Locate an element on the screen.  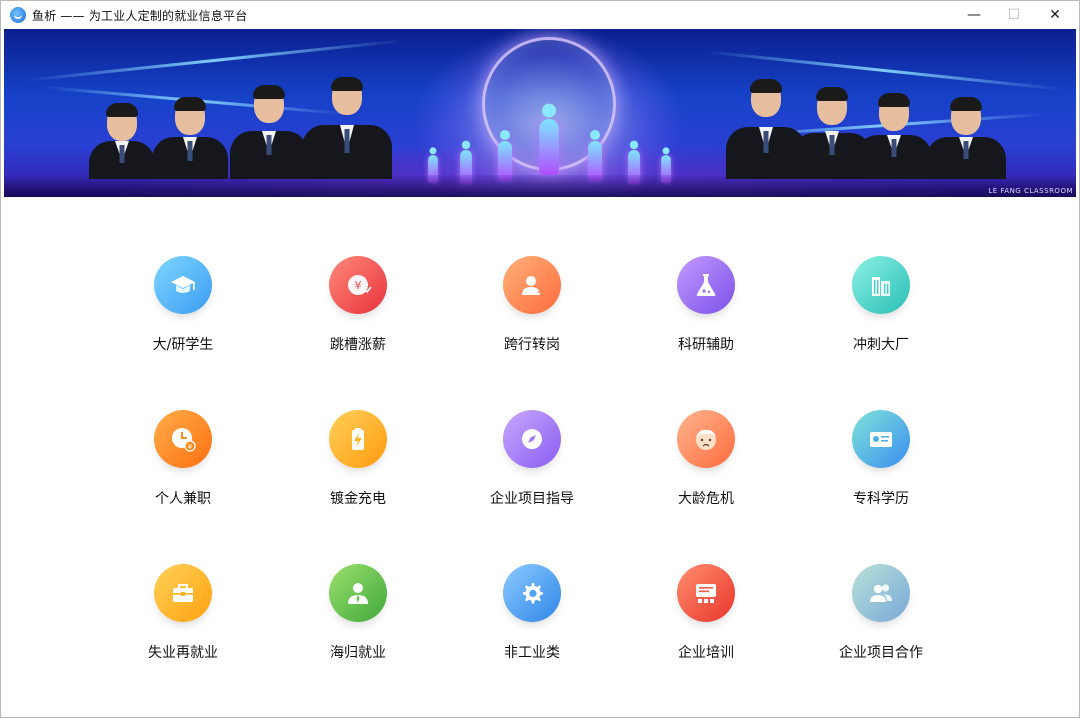
banner-watermark: LE FANG CLASSROOM is located at coordinates (1030, 191).